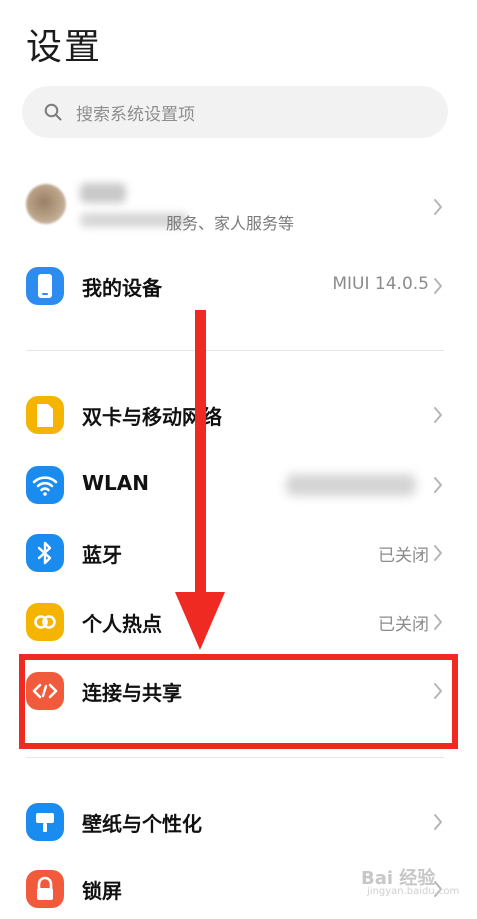 This screenshot has width=477, height=919. Describe the element at coordinates (45, 286) in the screenshot. I see `phone-icon` at that location.